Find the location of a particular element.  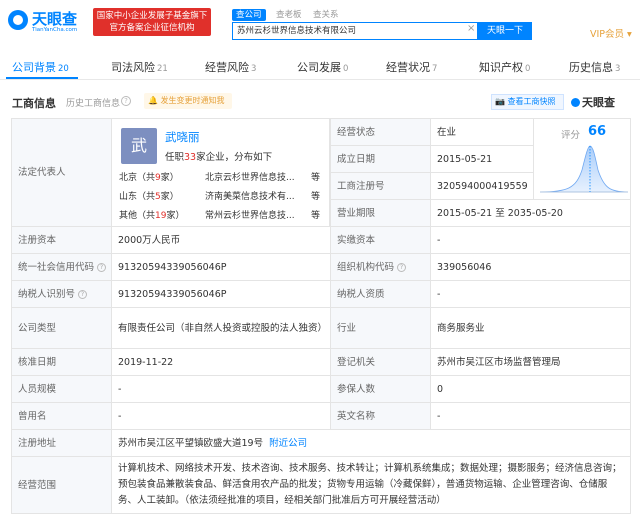

paid-capital-label: 实缴资本 is located at coordinates (380, 240).